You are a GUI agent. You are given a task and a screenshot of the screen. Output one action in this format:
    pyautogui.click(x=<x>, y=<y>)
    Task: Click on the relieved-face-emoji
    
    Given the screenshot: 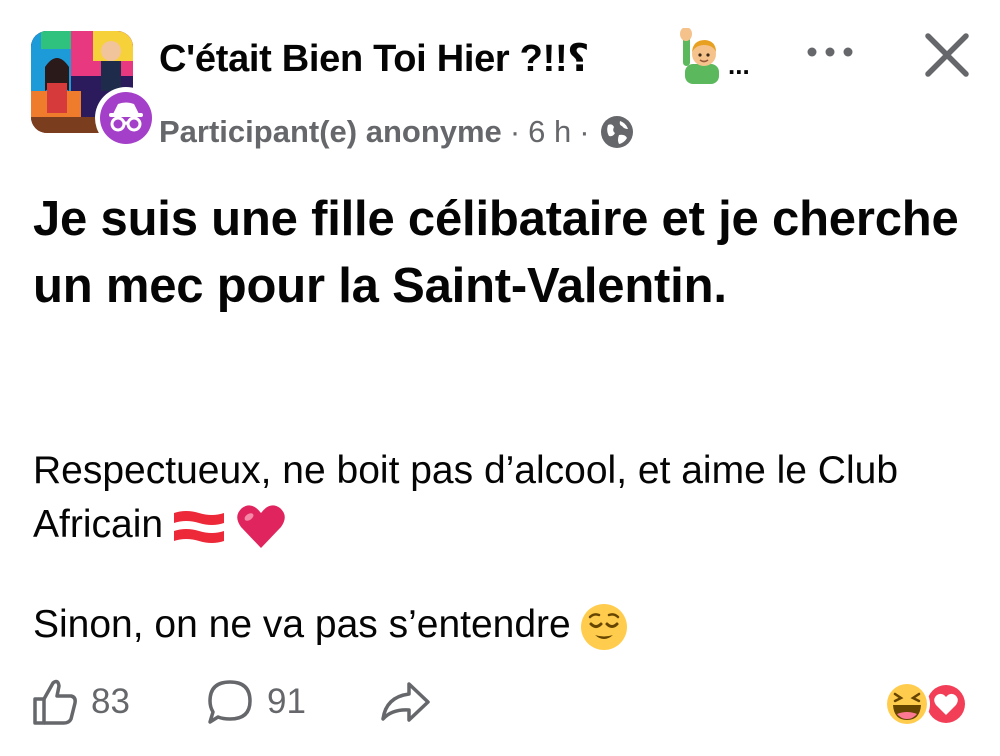 What is the action you would take?
    pyautogui.click(x=603, y=626)
    